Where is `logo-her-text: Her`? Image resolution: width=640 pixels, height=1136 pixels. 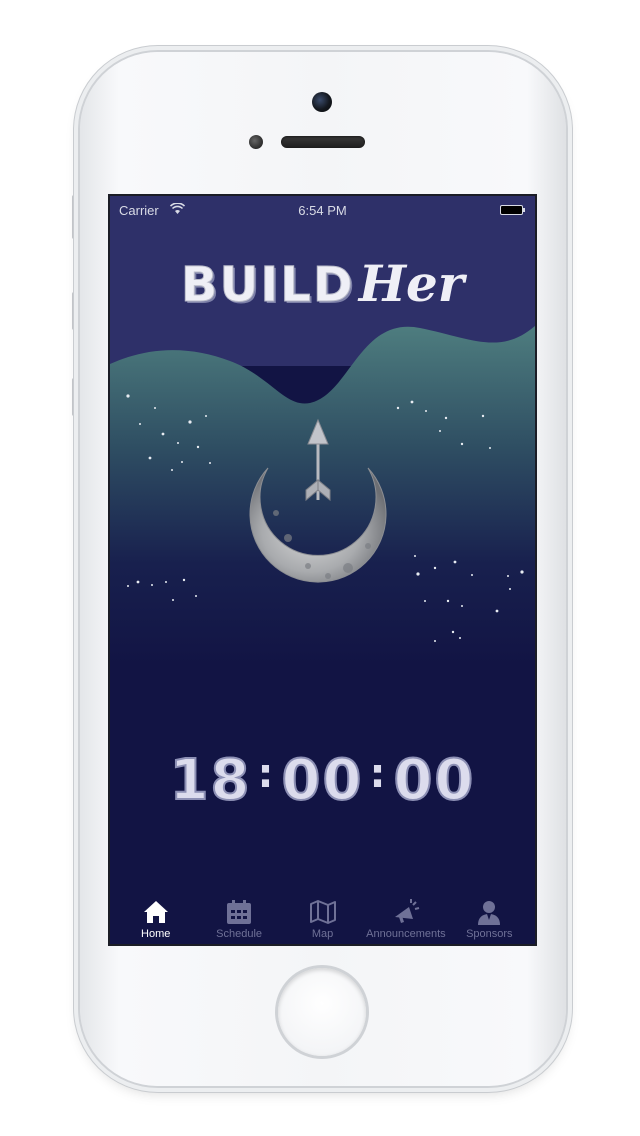
logo-her-text: Her is located at coordinates (411, 283).